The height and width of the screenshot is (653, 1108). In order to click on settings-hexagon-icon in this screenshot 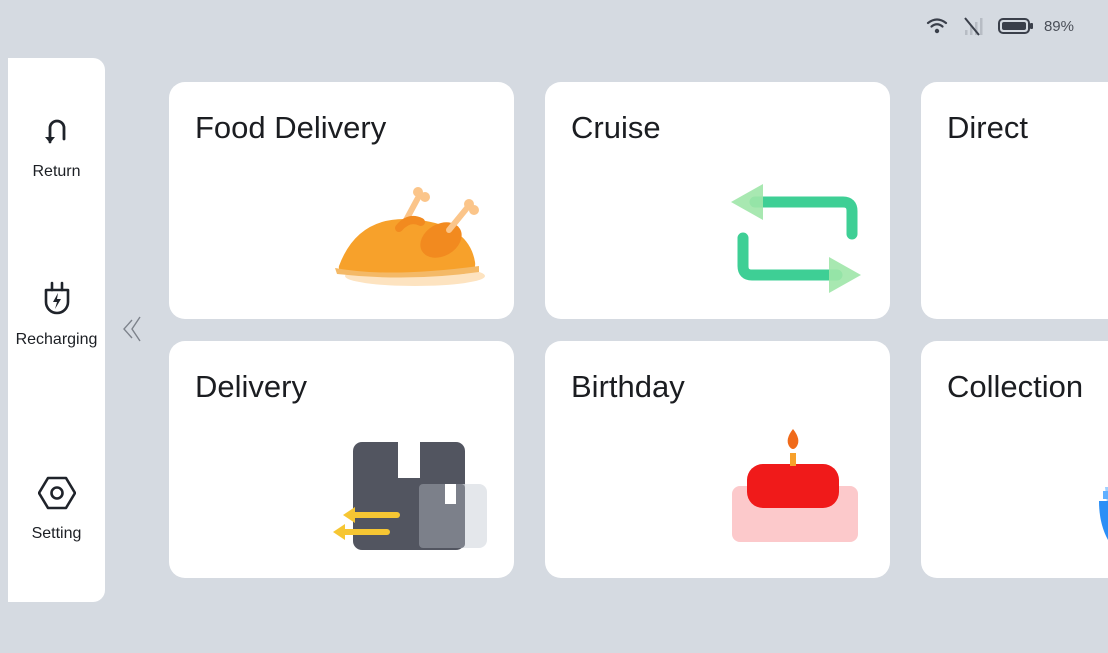, I will do `click(56, 493)`.